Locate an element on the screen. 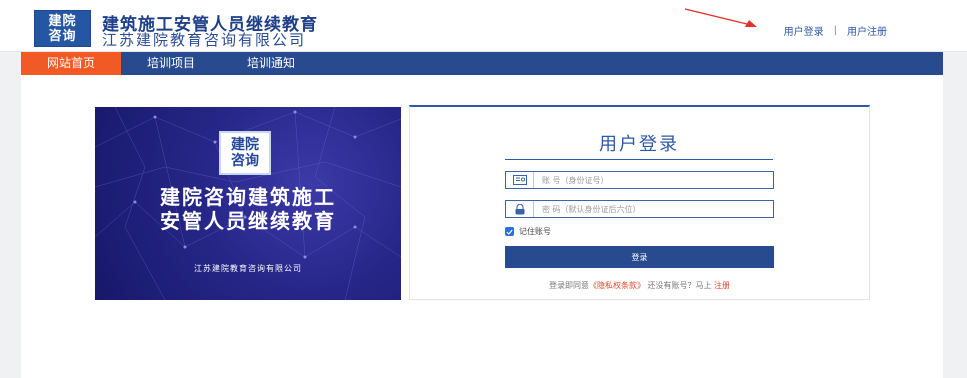 The height and width of the screenshot is (378, 967). nav-item-home: 网站首页 is located at coordinates (71, 63).